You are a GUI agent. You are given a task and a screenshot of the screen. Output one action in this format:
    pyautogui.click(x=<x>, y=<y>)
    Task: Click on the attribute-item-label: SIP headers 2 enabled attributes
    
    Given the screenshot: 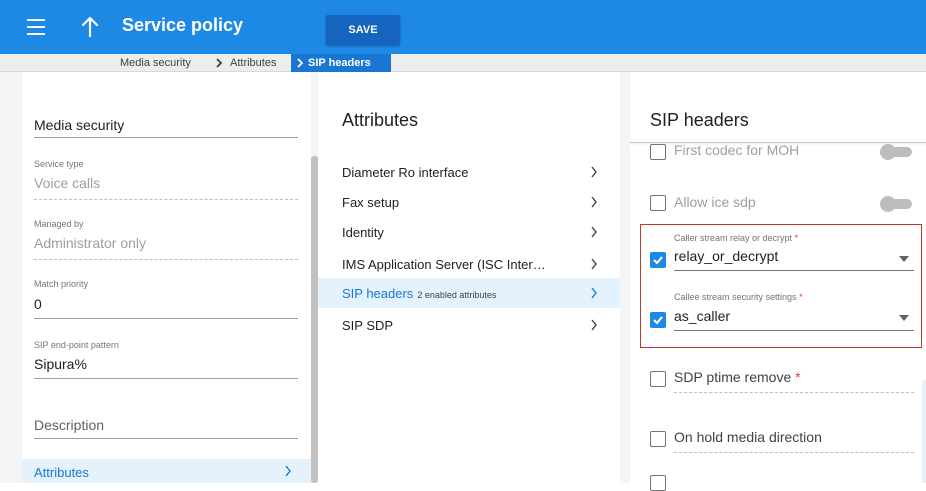 What is the action you would take?
    pyautogui.click(x=419, y=293)
    